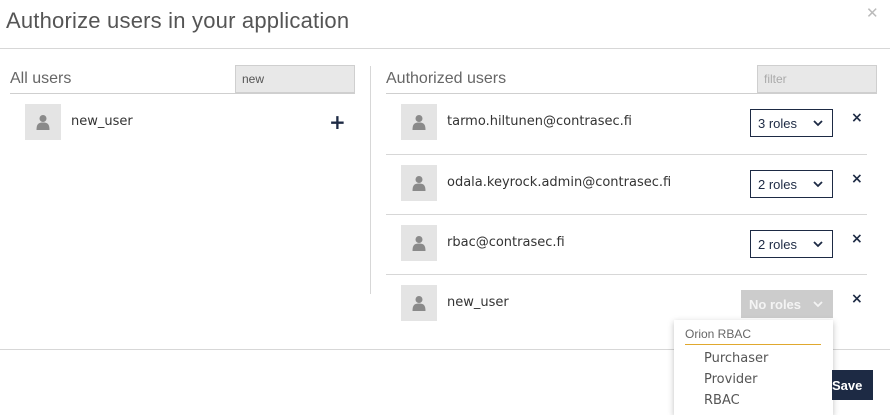 Image resolution: width=890 pixels, height=415 pixels. What do you see at coordinates (778, 123) in the screenshot?
I see `roles-label: 3 roles` at bounding box center [778, 123].